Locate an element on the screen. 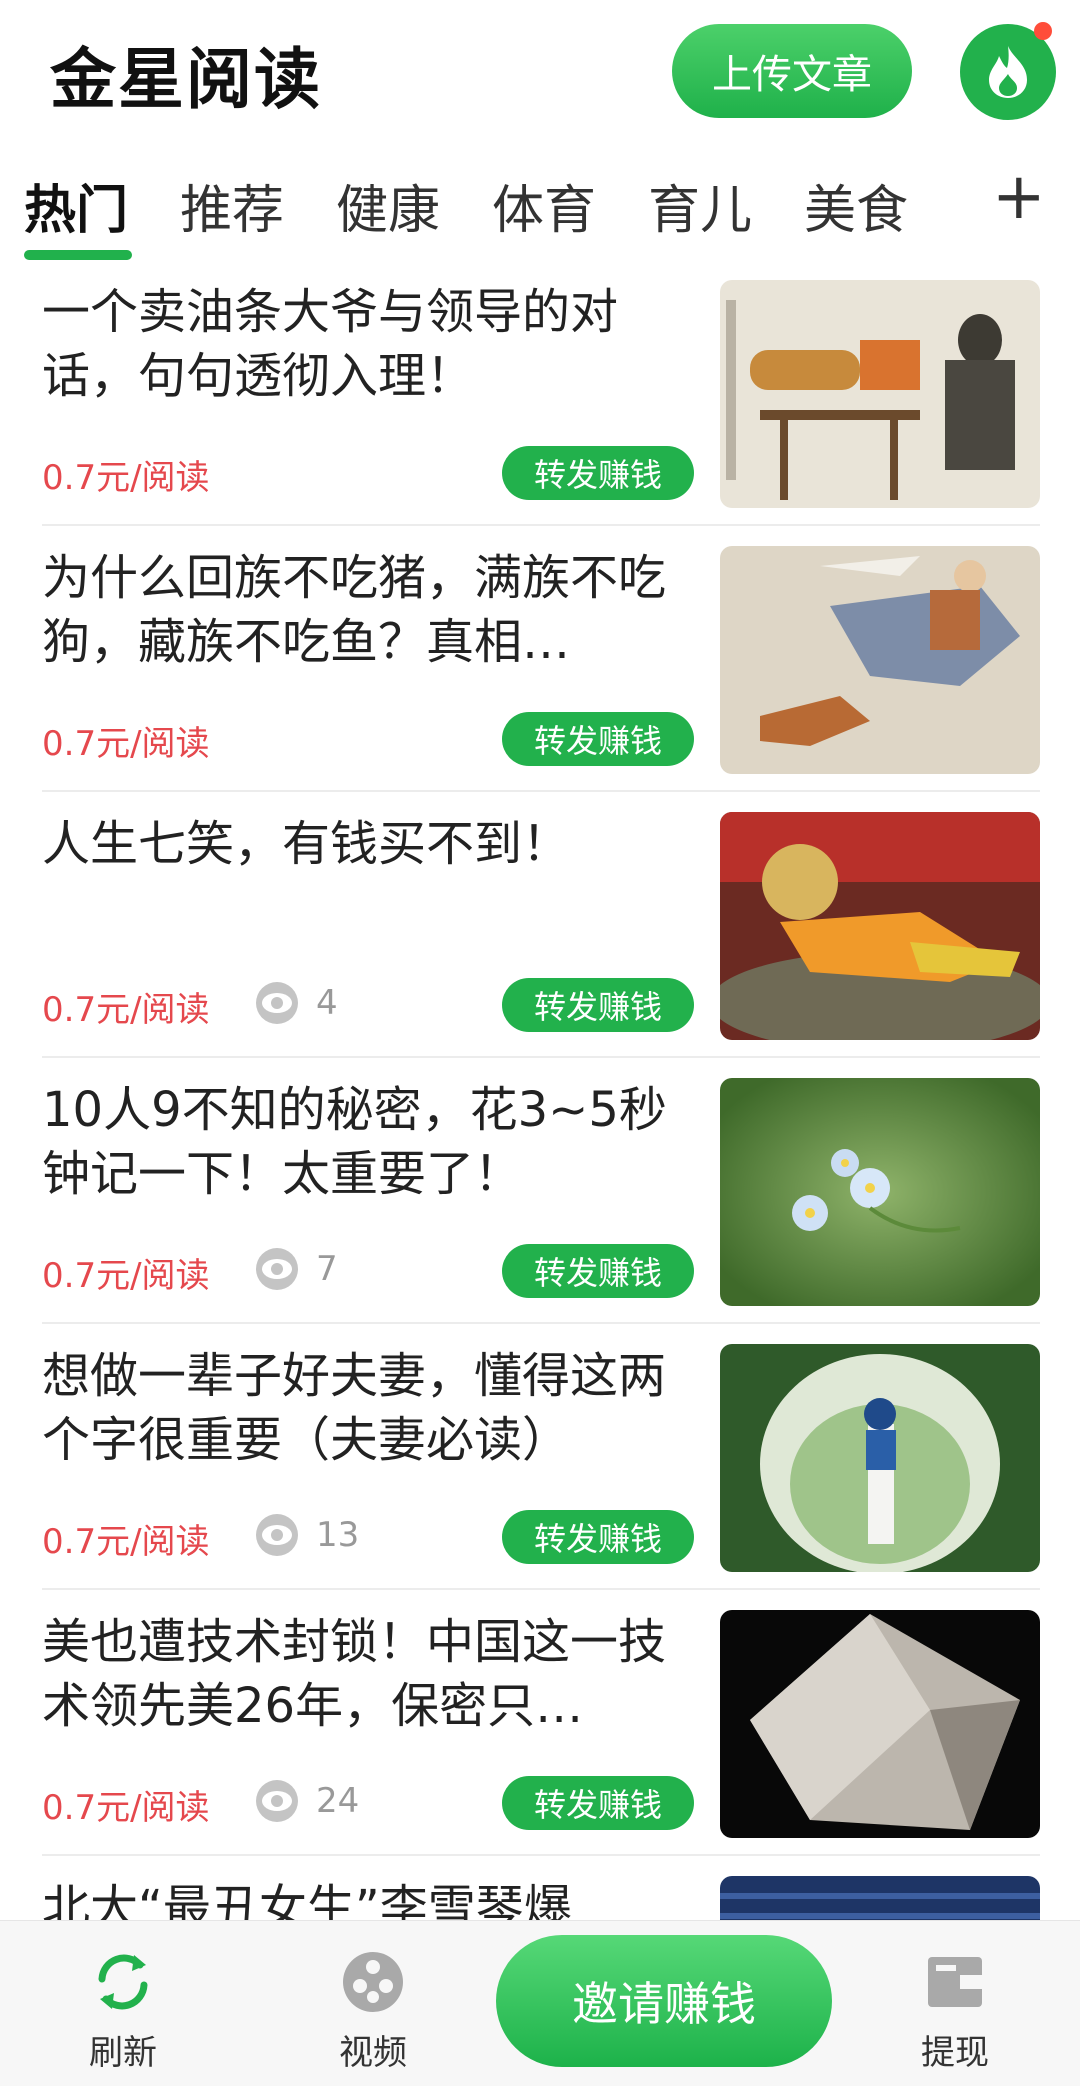 This screenshot has height=2086, width=1080. tab-recommend: 推荐 is located at coordinates (232, 205).